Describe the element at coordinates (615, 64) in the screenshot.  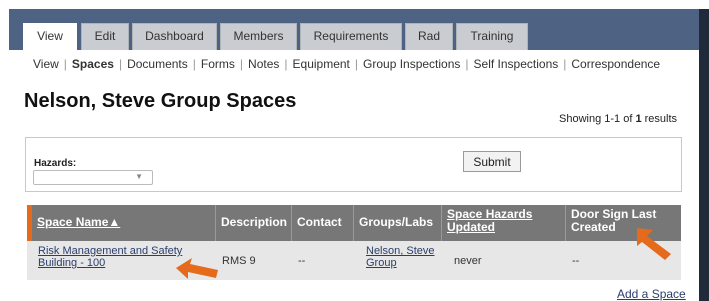
I see `subnav-correspondence: Correspondence` at that location.